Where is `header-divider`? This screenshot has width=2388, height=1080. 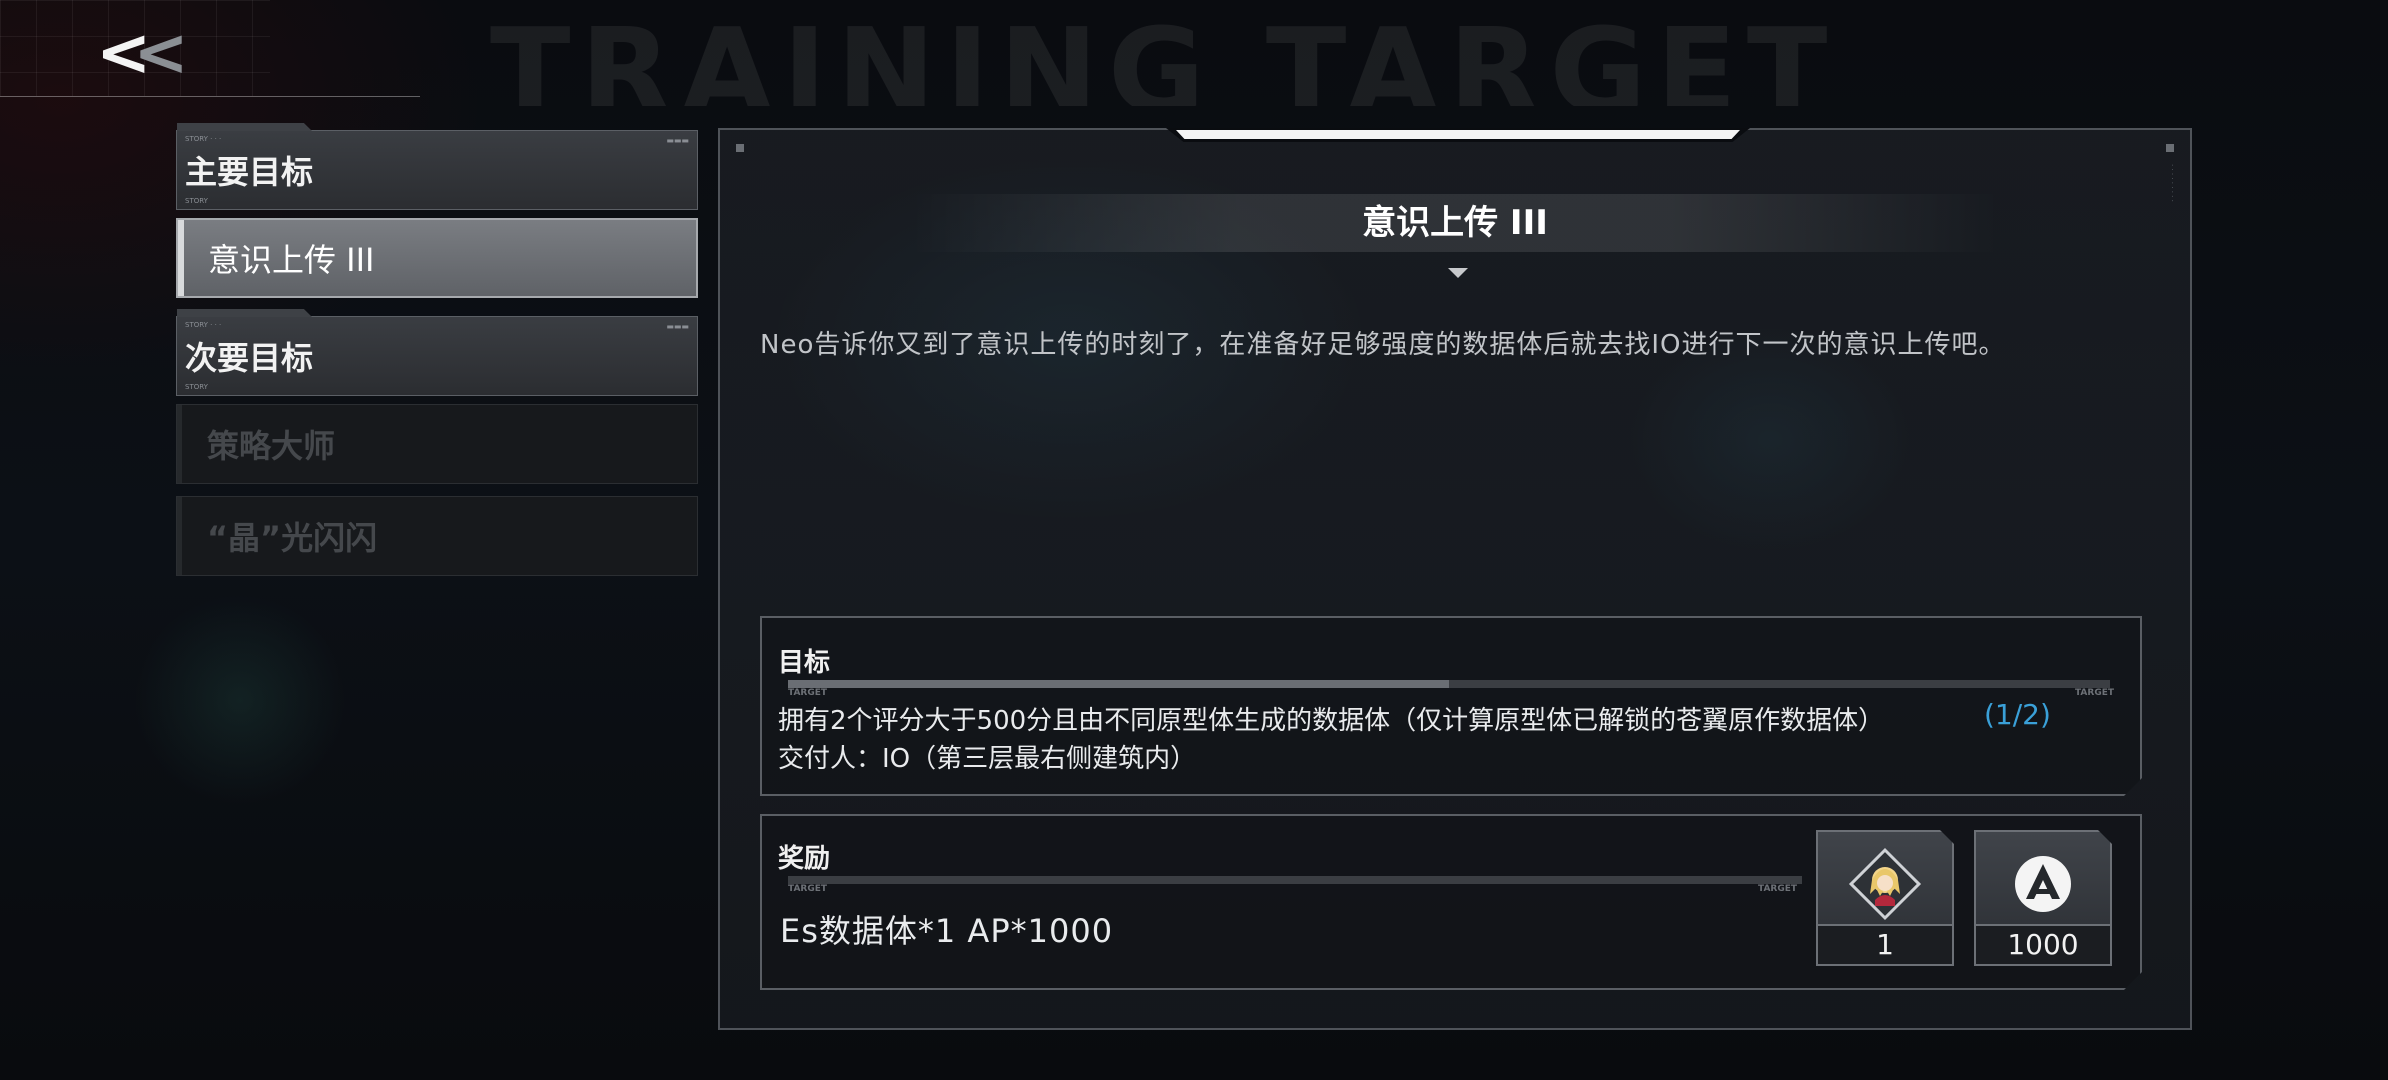 header-divider is located at coordinates (210, 96).